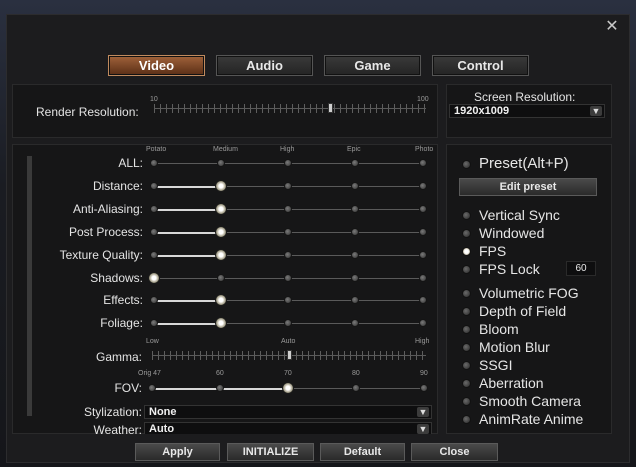  Describe the element at coordinates (519, 215) in the screenshot. I see `option-label: Vertical Sync` at that location.